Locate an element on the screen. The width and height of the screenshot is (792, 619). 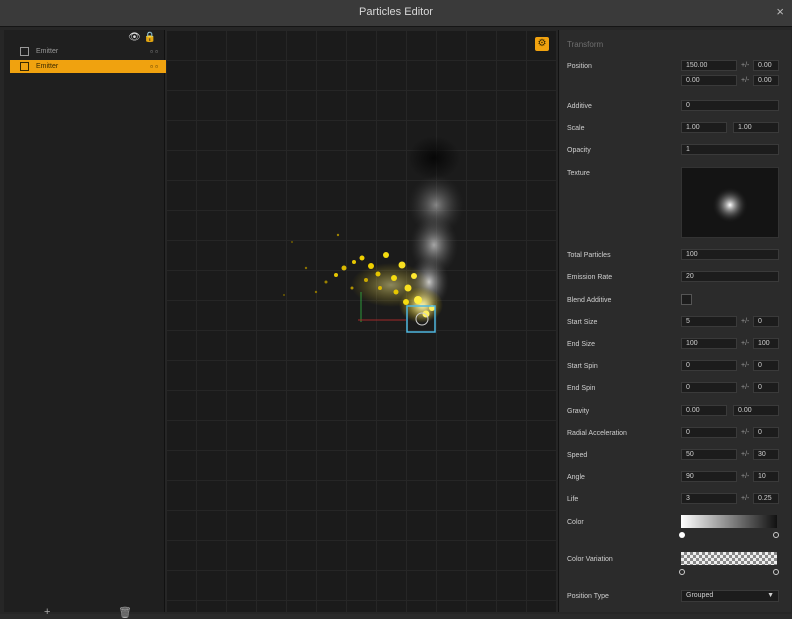
gravity-y-field: 0.00 is located at coordinates (756, 410).